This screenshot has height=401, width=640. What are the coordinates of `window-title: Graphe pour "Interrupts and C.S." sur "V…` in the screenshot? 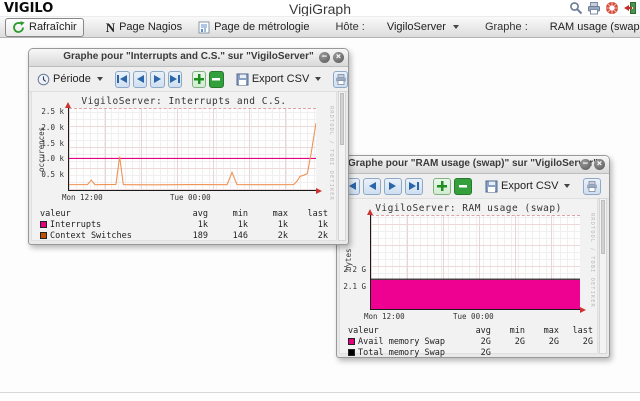 It's located at (188, 56).